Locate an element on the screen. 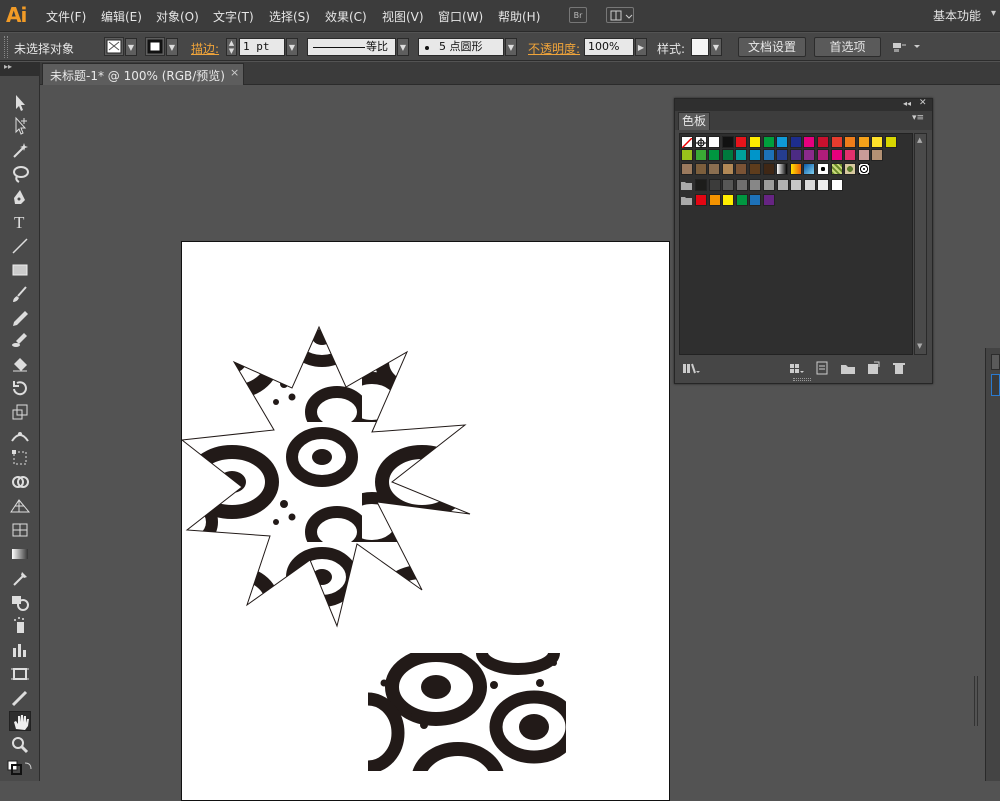 This screenshot has width=1000, height=801. brush-definition: 5 点圆形 is located at coordinates (461, 47).